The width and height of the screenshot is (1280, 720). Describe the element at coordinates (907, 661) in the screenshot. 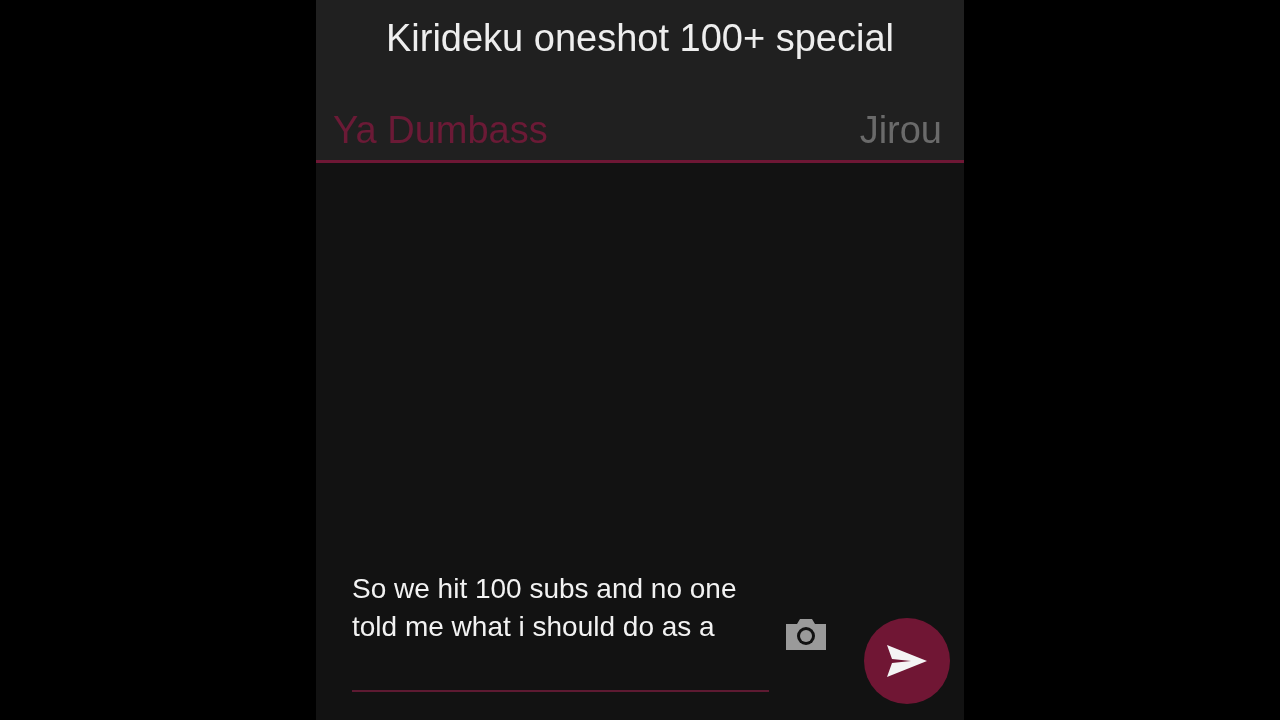

I see `send-icon` at that location.